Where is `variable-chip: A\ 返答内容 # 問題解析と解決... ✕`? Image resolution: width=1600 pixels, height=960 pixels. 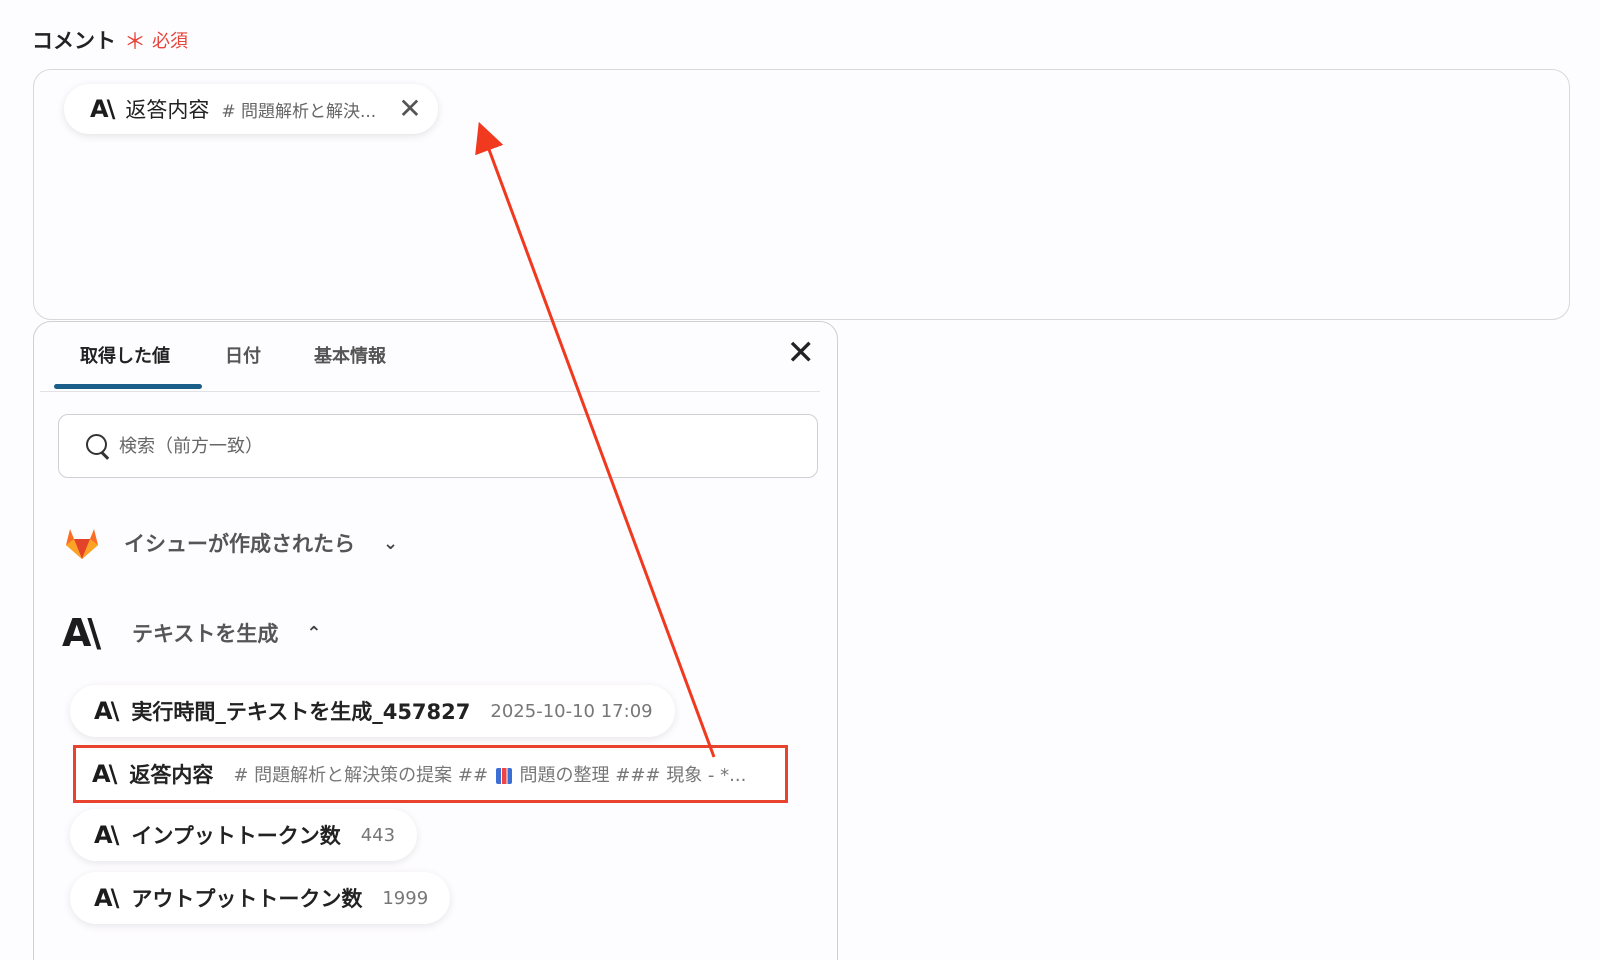
variable-chip: A\ 返答内容 # 問題解析と解決... ✕ is located at coordinates (251, 109).